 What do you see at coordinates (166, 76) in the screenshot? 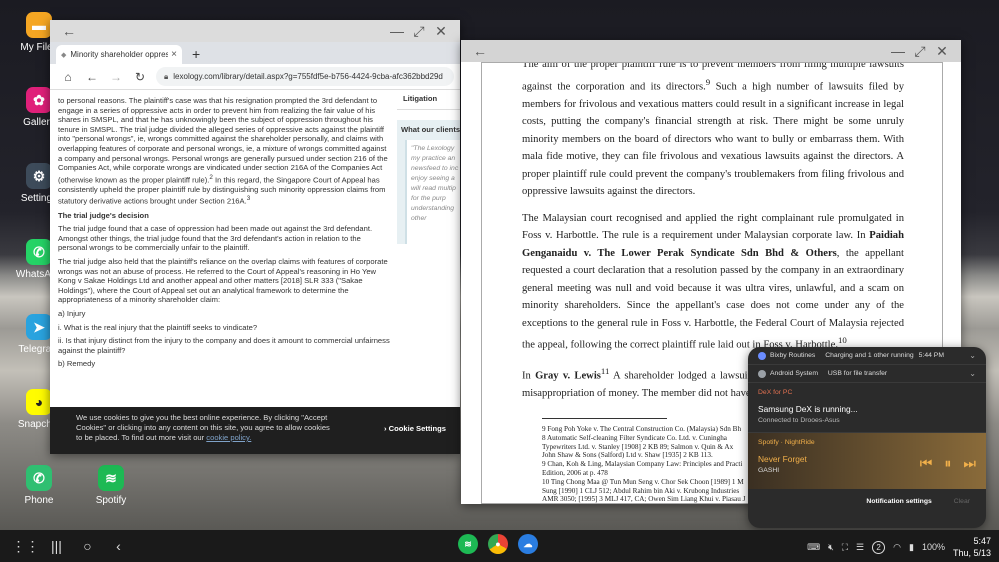
I see `lock-icon: 🔒︎` at bounding box center [166, 76].